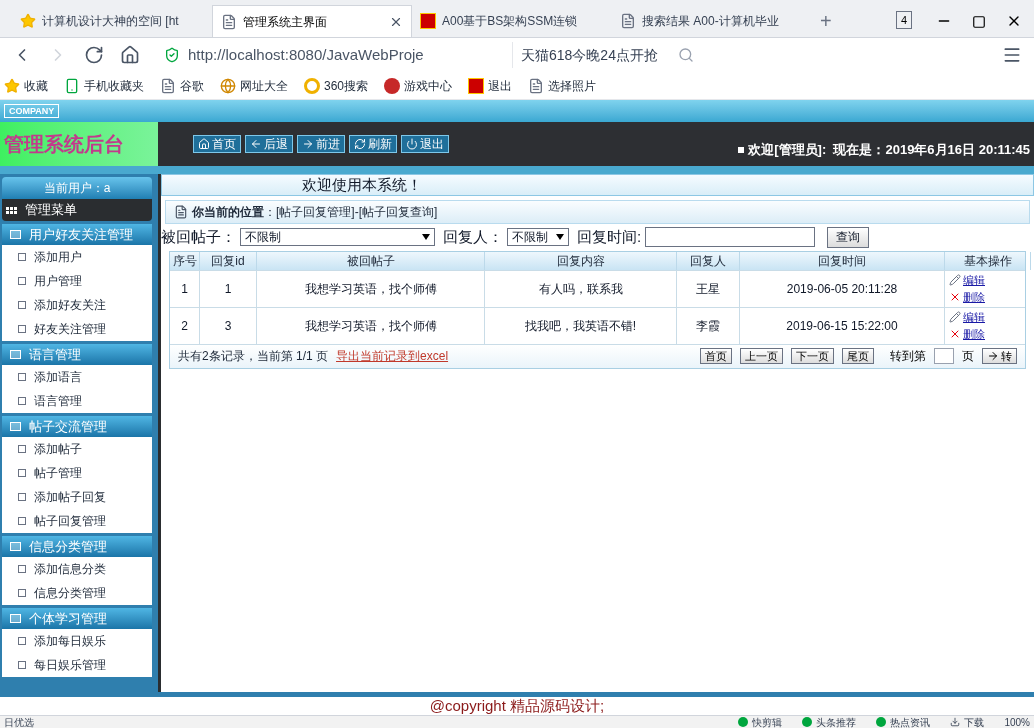 This screenshot has height=728, width=1034. I want to click on menu-item: 添加帖子回复, so click(77, 497).